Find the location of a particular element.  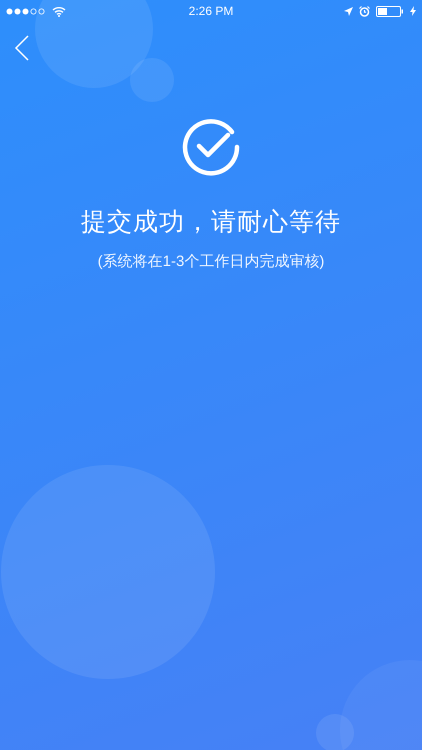

signal-icon is located at coordinates (26, 11).